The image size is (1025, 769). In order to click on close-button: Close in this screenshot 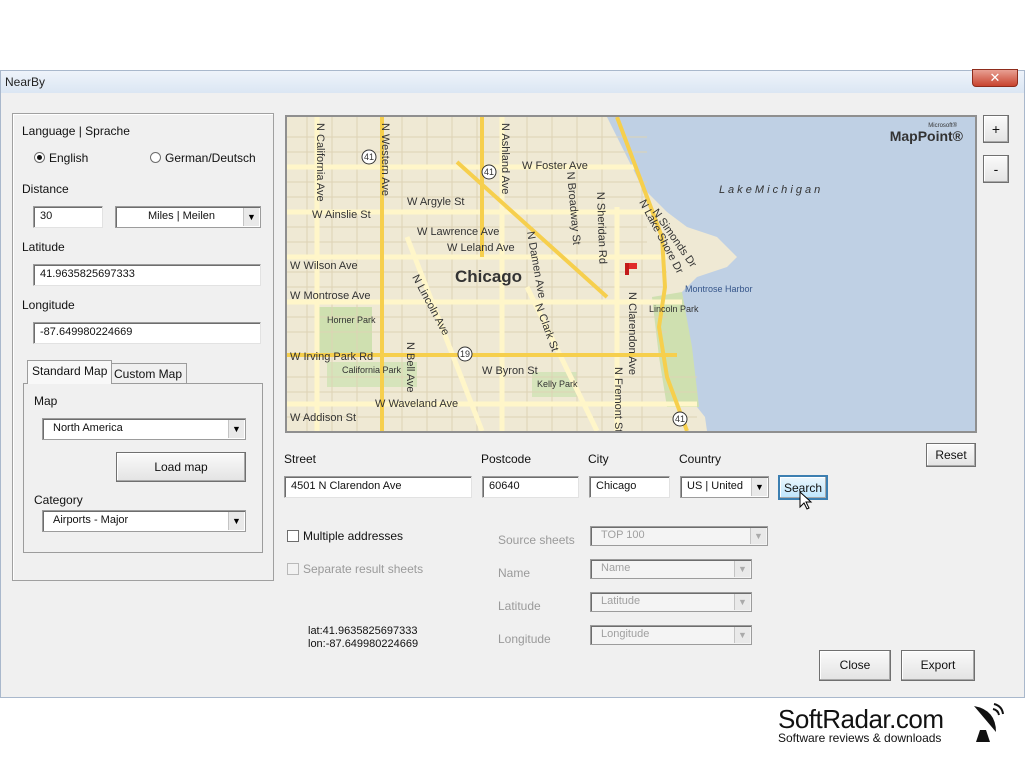, I will do `click(855, 665)`.